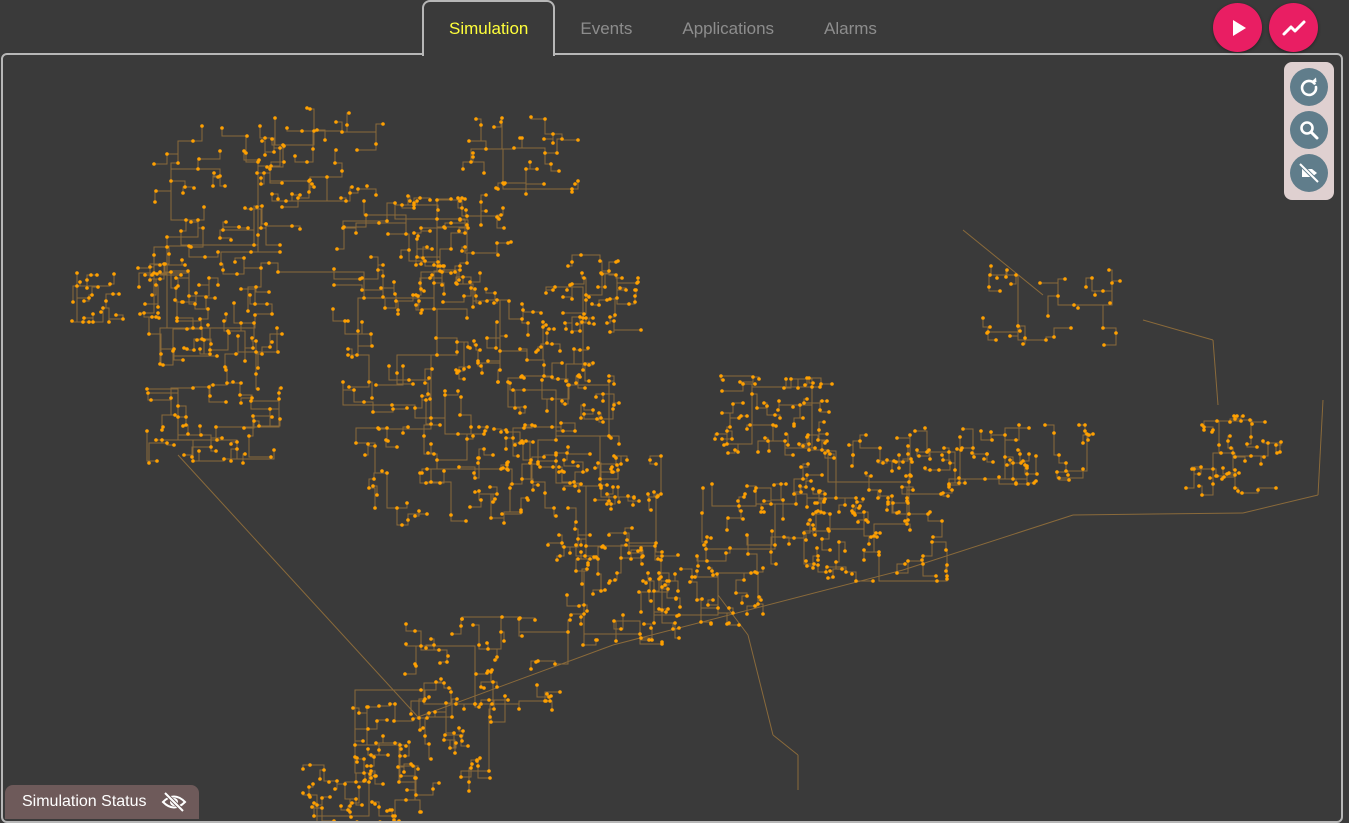 The height and width of the screenshot is (823, 1349). What do you see at coordinates (84, 801) in the screenshot?
I see `simulation-status-label: Simulation Status` at bounding box center [84, 801].